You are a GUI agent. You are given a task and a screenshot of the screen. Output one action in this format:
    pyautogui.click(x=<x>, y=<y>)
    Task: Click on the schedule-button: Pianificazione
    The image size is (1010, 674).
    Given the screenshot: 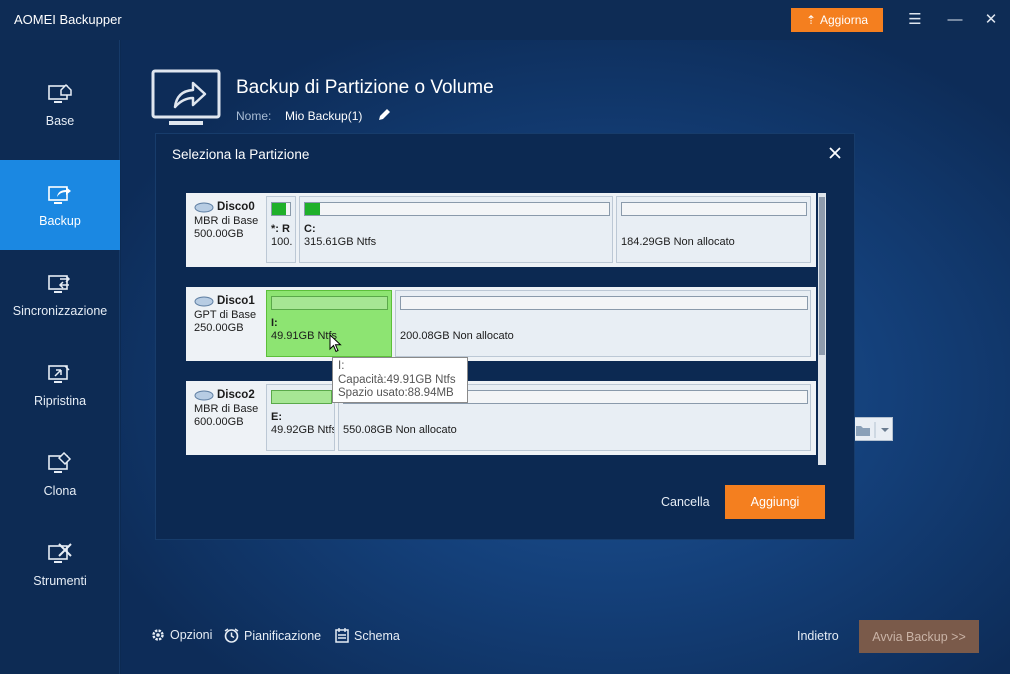 What is the action you would take?
    pyautogui.click(x=272, y=635)
    